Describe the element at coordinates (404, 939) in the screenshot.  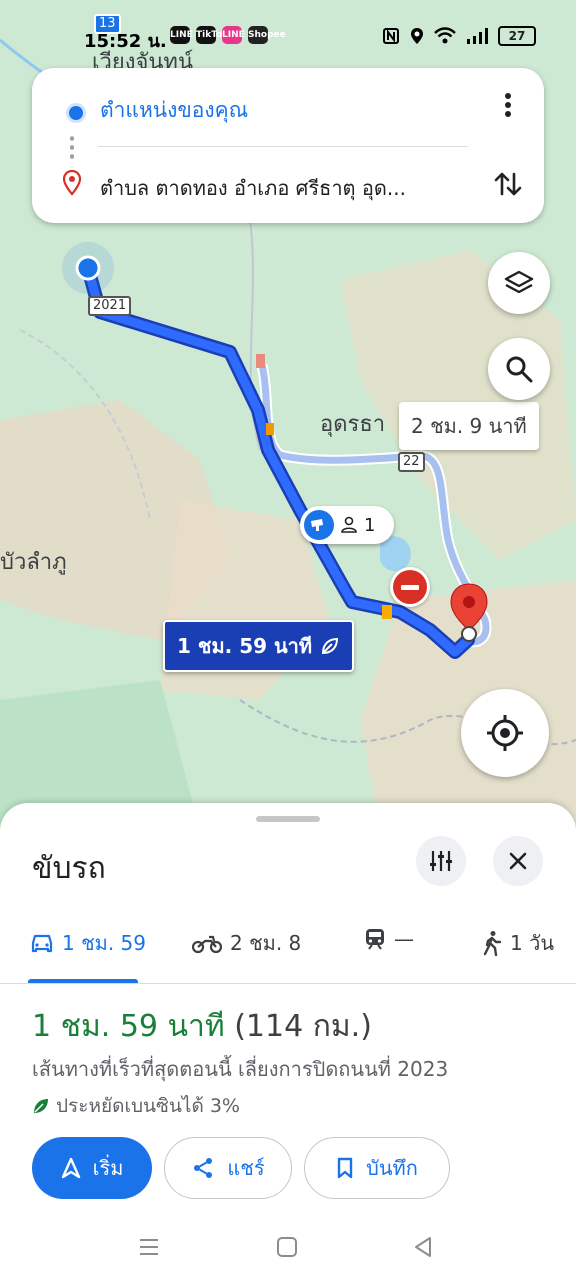
I see `tab-transit-label: —` at that location.